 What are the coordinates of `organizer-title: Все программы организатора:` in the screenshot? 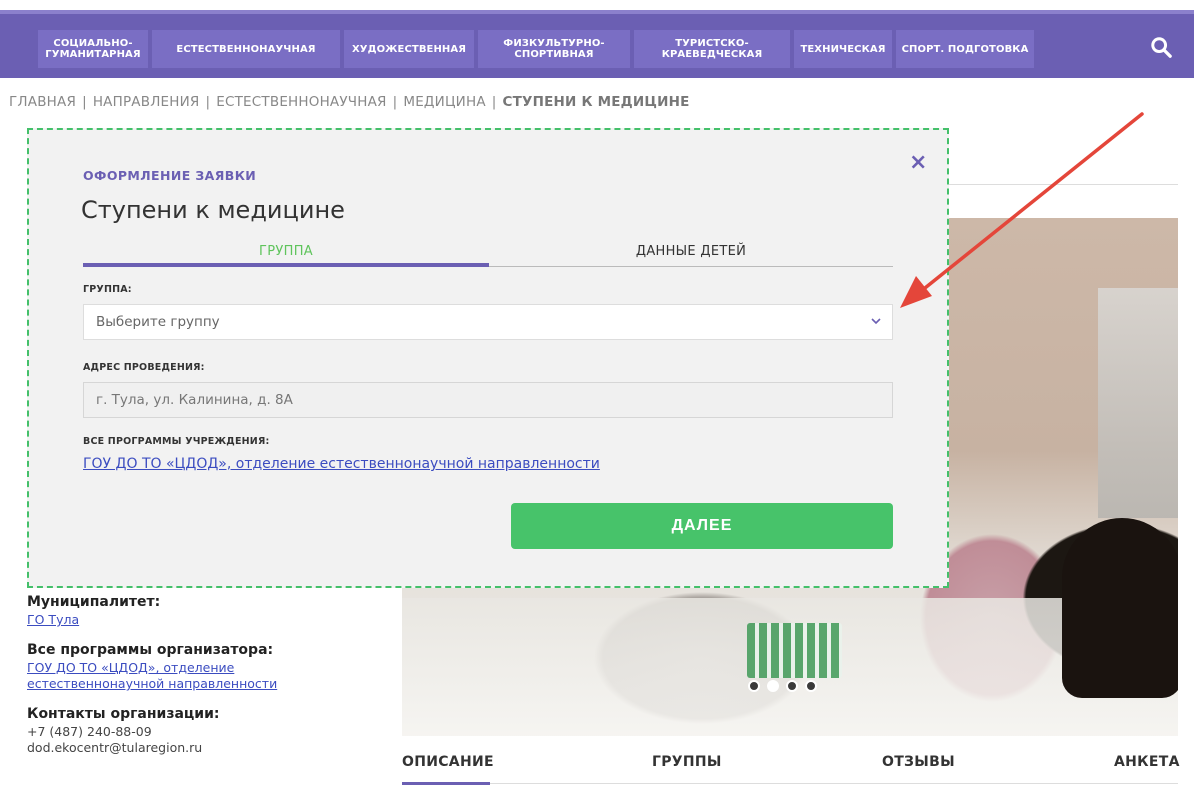 It's located at (150, 650).